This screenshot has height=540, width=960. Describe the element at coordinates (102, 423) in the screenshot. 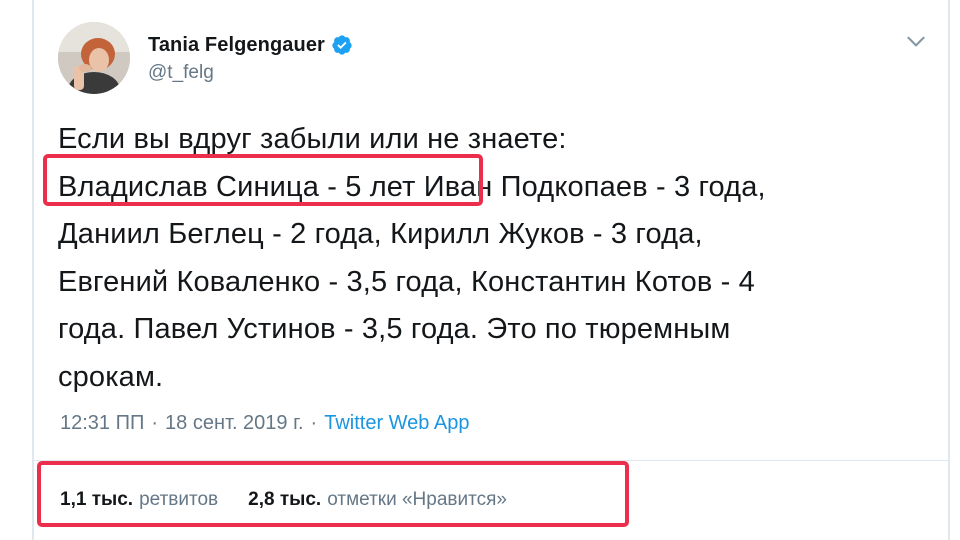

I see `tweet-time: 12:31 ПП` at that location.